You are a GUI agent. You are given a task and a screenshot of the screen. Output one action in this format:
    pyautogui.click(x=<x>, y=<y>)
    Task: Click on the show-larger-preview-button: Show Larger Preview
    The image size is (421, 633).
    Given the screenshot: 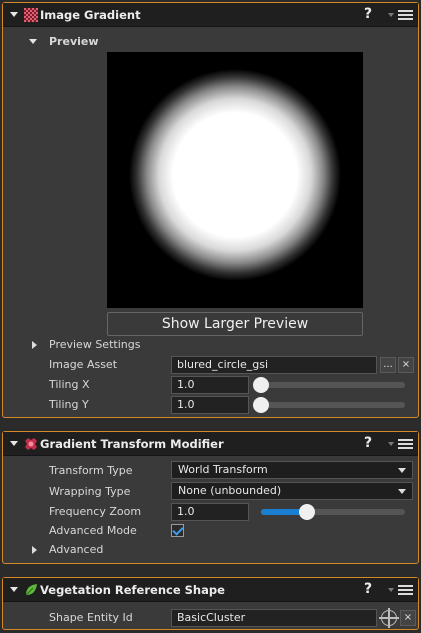 What is the action you would take?
    pyautogui.click(x=235, y=324)
    